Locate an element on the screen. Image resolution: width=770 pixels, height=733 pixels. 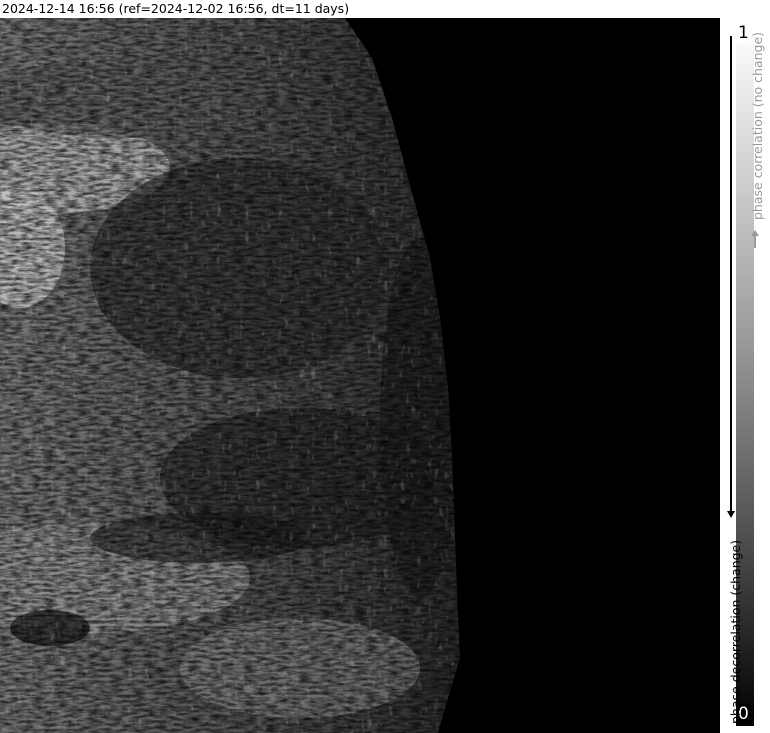
colorbar-upper-label: phase correlation (no change) is located at coordinates (757, 125).